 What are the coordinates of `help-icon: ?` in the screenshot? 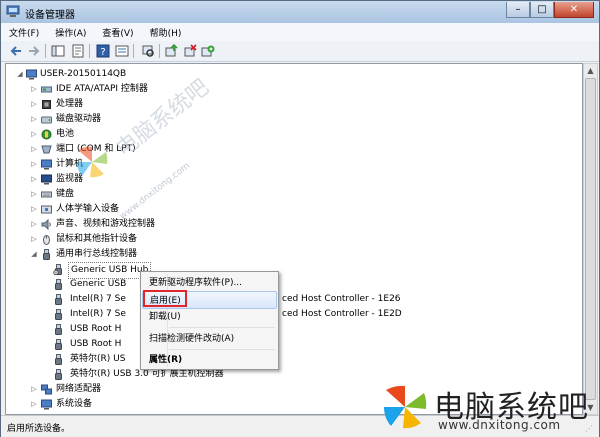 It's located at (103, 51).